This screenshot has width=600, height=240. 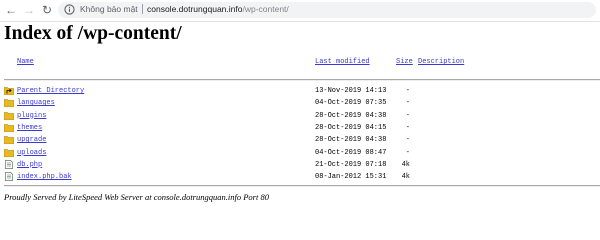 What do you see at coordinates (302, 186) in the screenshot?
I see `footer-divider` at bounding box center [302, 186].